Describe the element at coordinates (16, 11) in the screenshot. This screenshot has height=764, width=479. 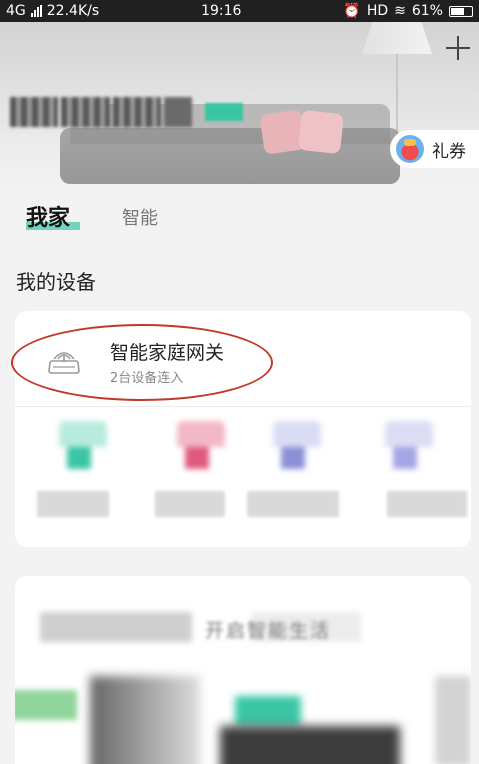
I see `network-type: 4G` at that location.